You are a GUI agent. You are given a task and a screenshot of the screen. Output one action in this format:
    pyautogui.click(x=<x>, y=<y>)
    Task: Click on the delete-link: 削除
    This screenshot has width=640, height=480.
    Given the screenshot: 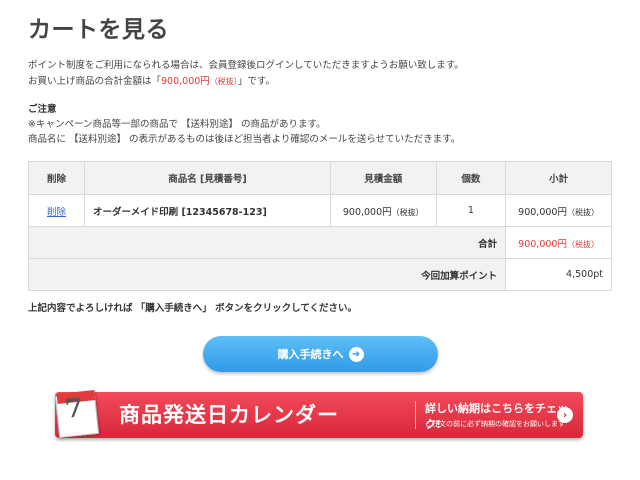 What is the action you would take?
    pyautogui.click(x=56, y=212)
    